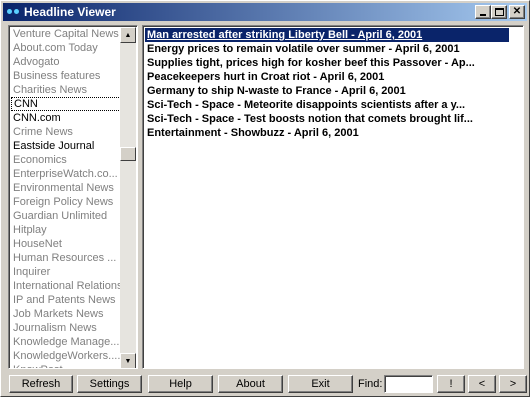 This screenshot has width=530, height=397. What do you see at coordinates (513, 384) in the screenshot?
I see `next-button: >` at bounding box center [513, 384].